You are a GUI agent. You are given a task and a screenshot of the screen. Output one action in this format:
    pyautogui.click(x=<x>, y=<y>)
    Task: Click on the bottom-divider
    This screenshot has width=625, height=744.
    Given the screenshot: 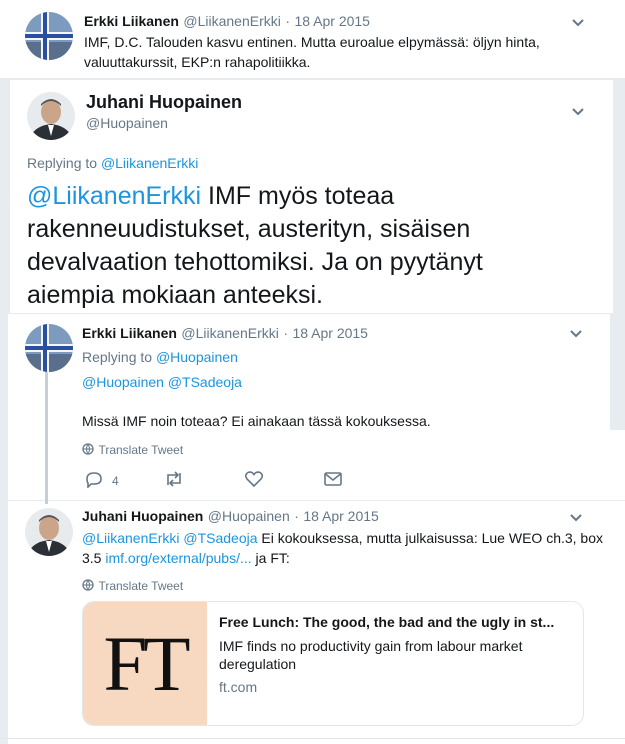 What is the action you would take?
    pyautogui.click(x=312, y=738)
    